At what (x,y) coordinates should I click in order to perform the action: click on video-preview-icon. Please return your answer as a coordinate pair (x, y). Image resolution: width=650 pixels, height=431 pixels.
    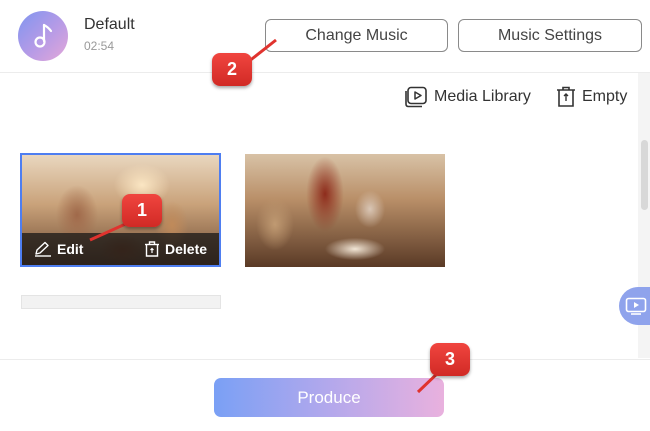
    Looking at the image, I should click on (636, 306).